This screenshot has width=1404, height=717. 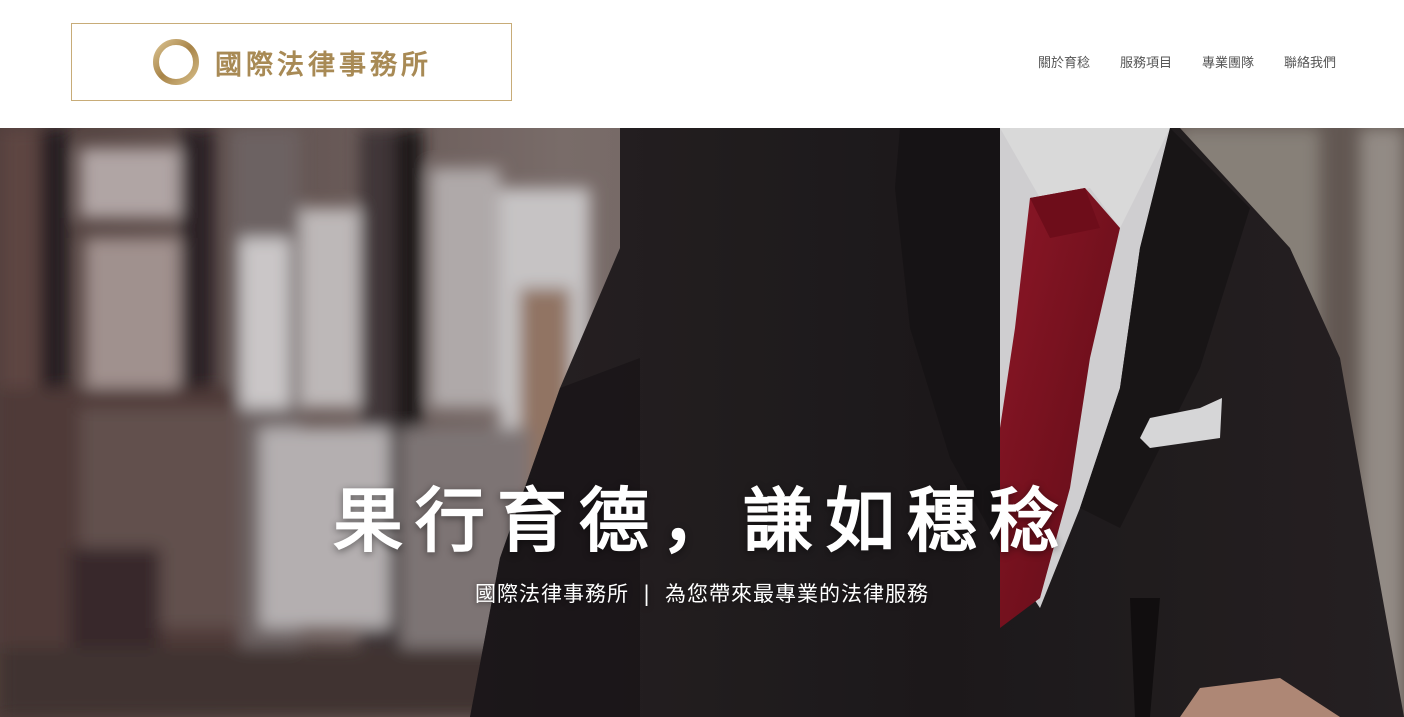 What do you see at coordinates (551, 594) in the screenshot?
I see `hero-subtitle-firm: 國際法律事務所` at bounding box center [551, 594].